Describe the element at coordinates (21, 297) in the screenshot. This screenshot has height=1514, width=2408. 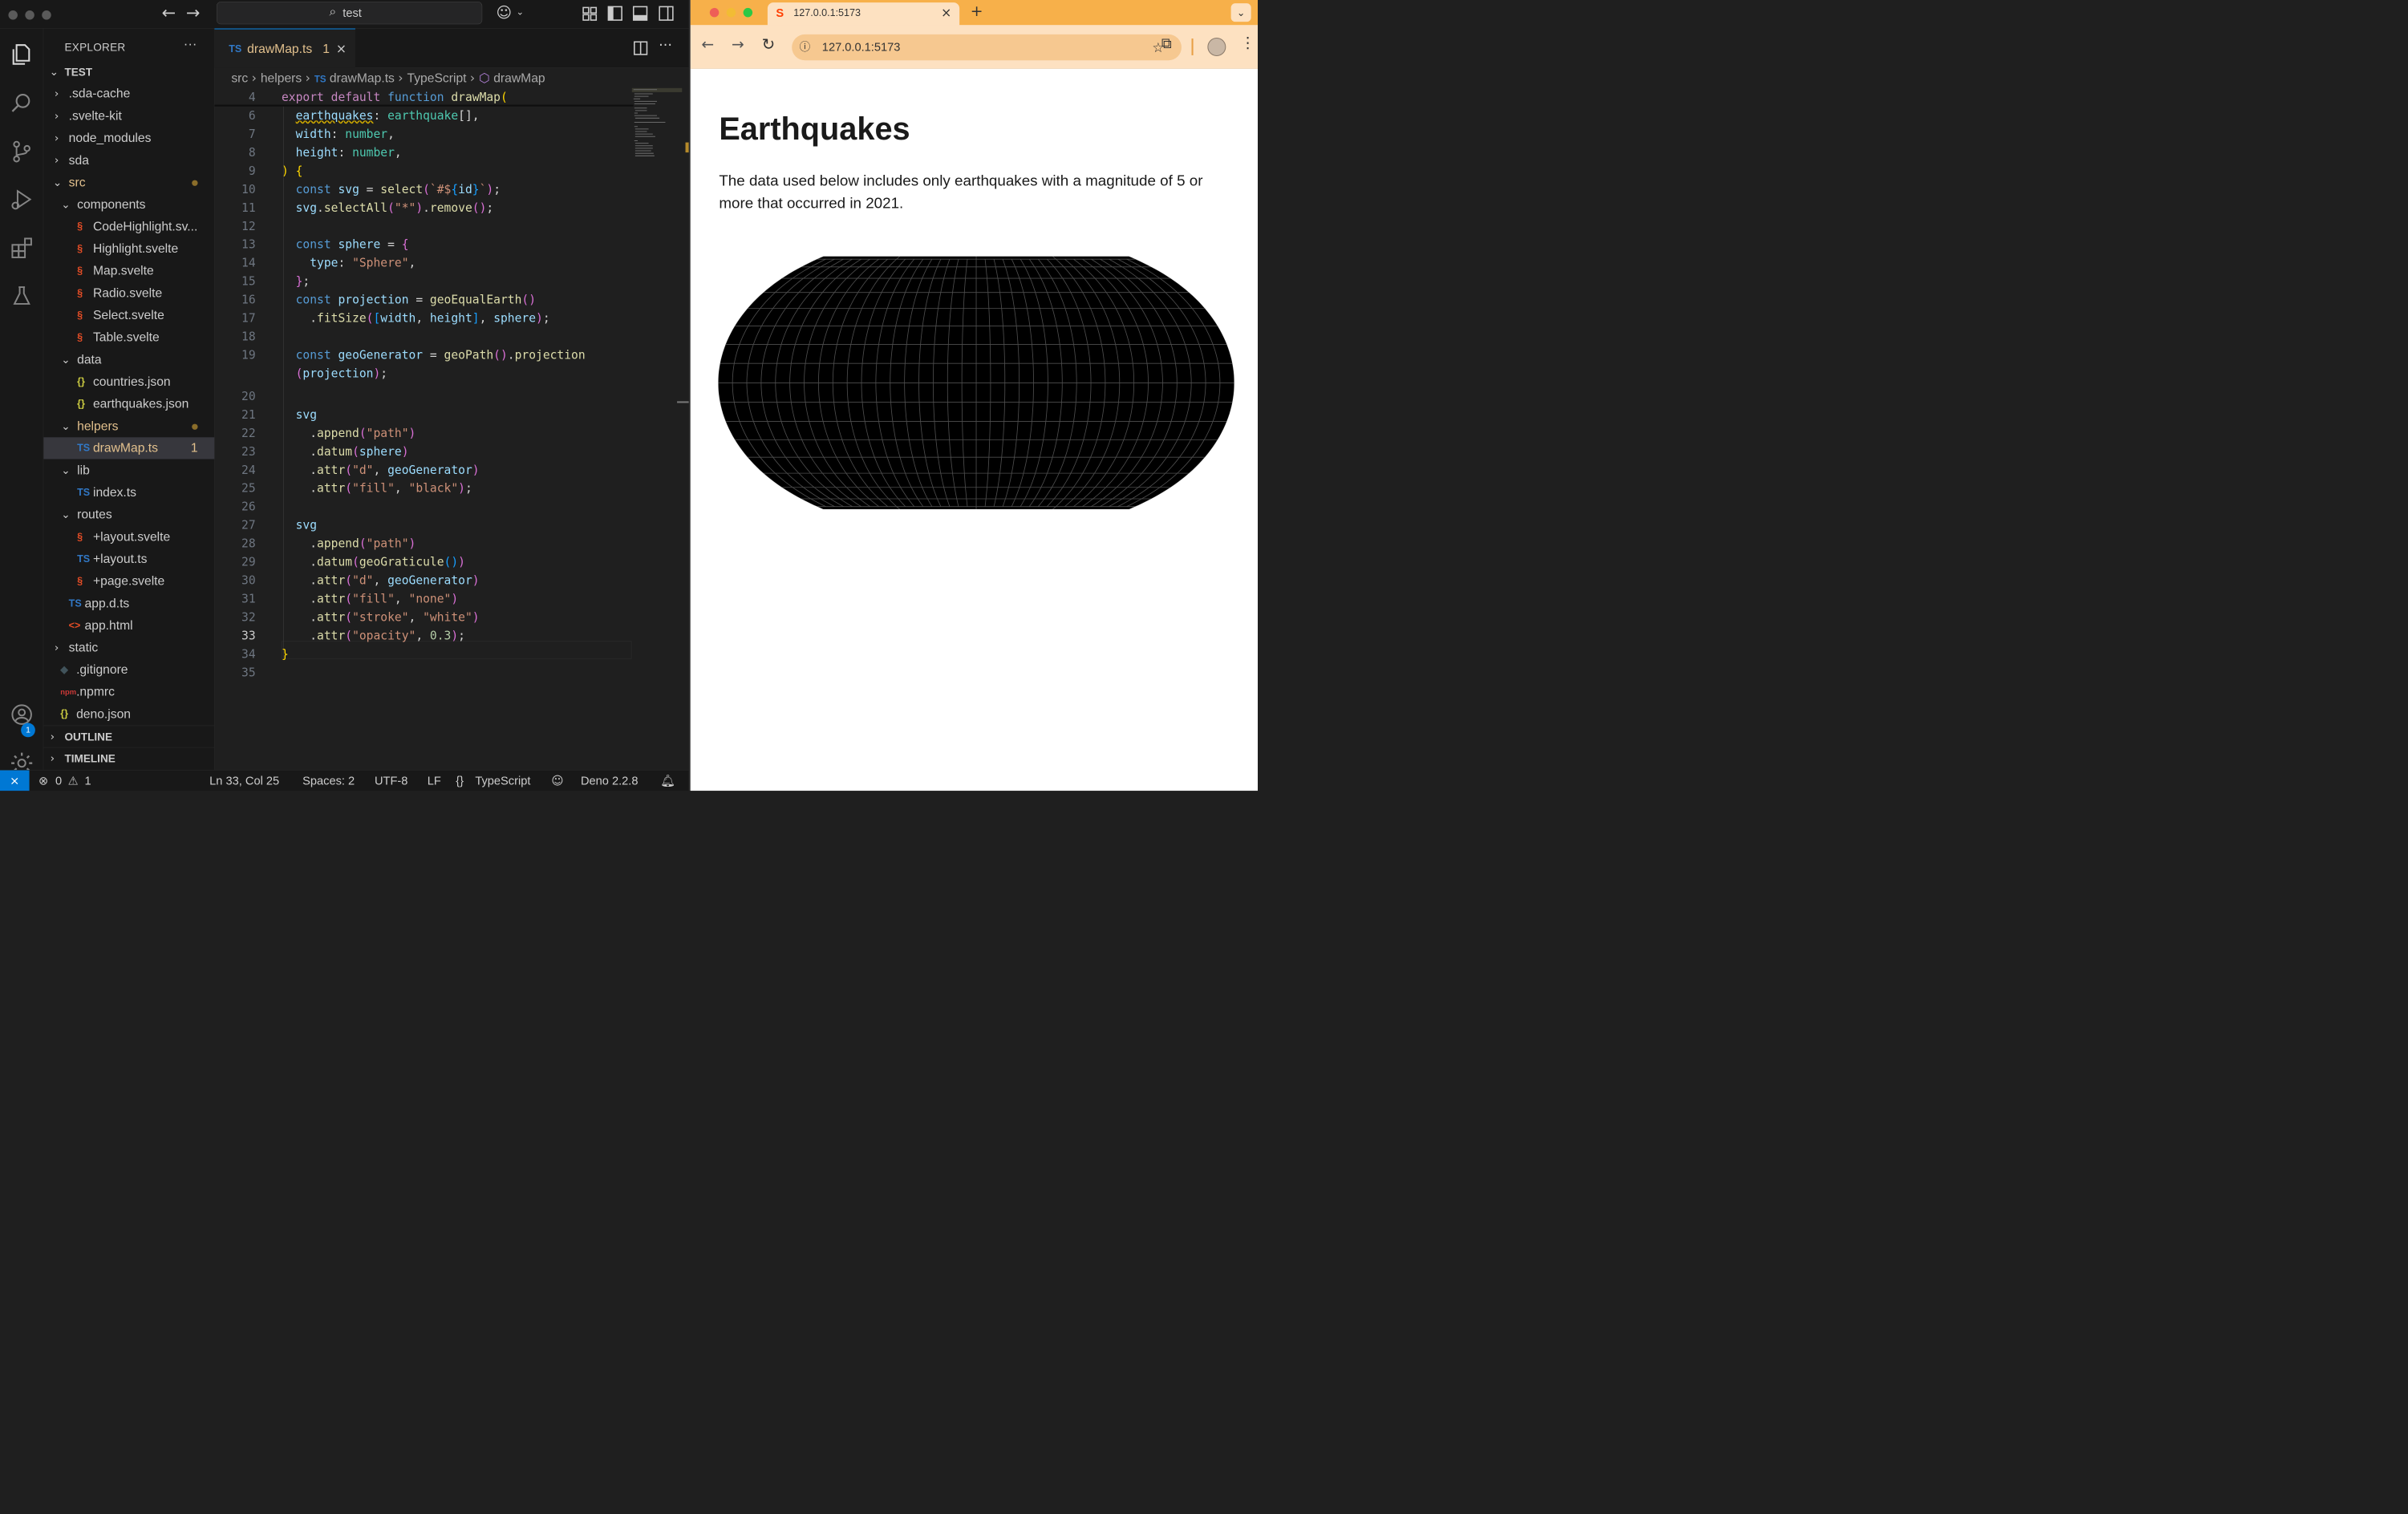
I see `testing-icon` at that location.